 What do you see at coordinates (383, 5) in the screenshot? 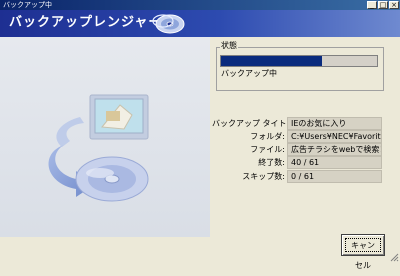
I see `maximize-button: □` at bounding box center [383, 5].